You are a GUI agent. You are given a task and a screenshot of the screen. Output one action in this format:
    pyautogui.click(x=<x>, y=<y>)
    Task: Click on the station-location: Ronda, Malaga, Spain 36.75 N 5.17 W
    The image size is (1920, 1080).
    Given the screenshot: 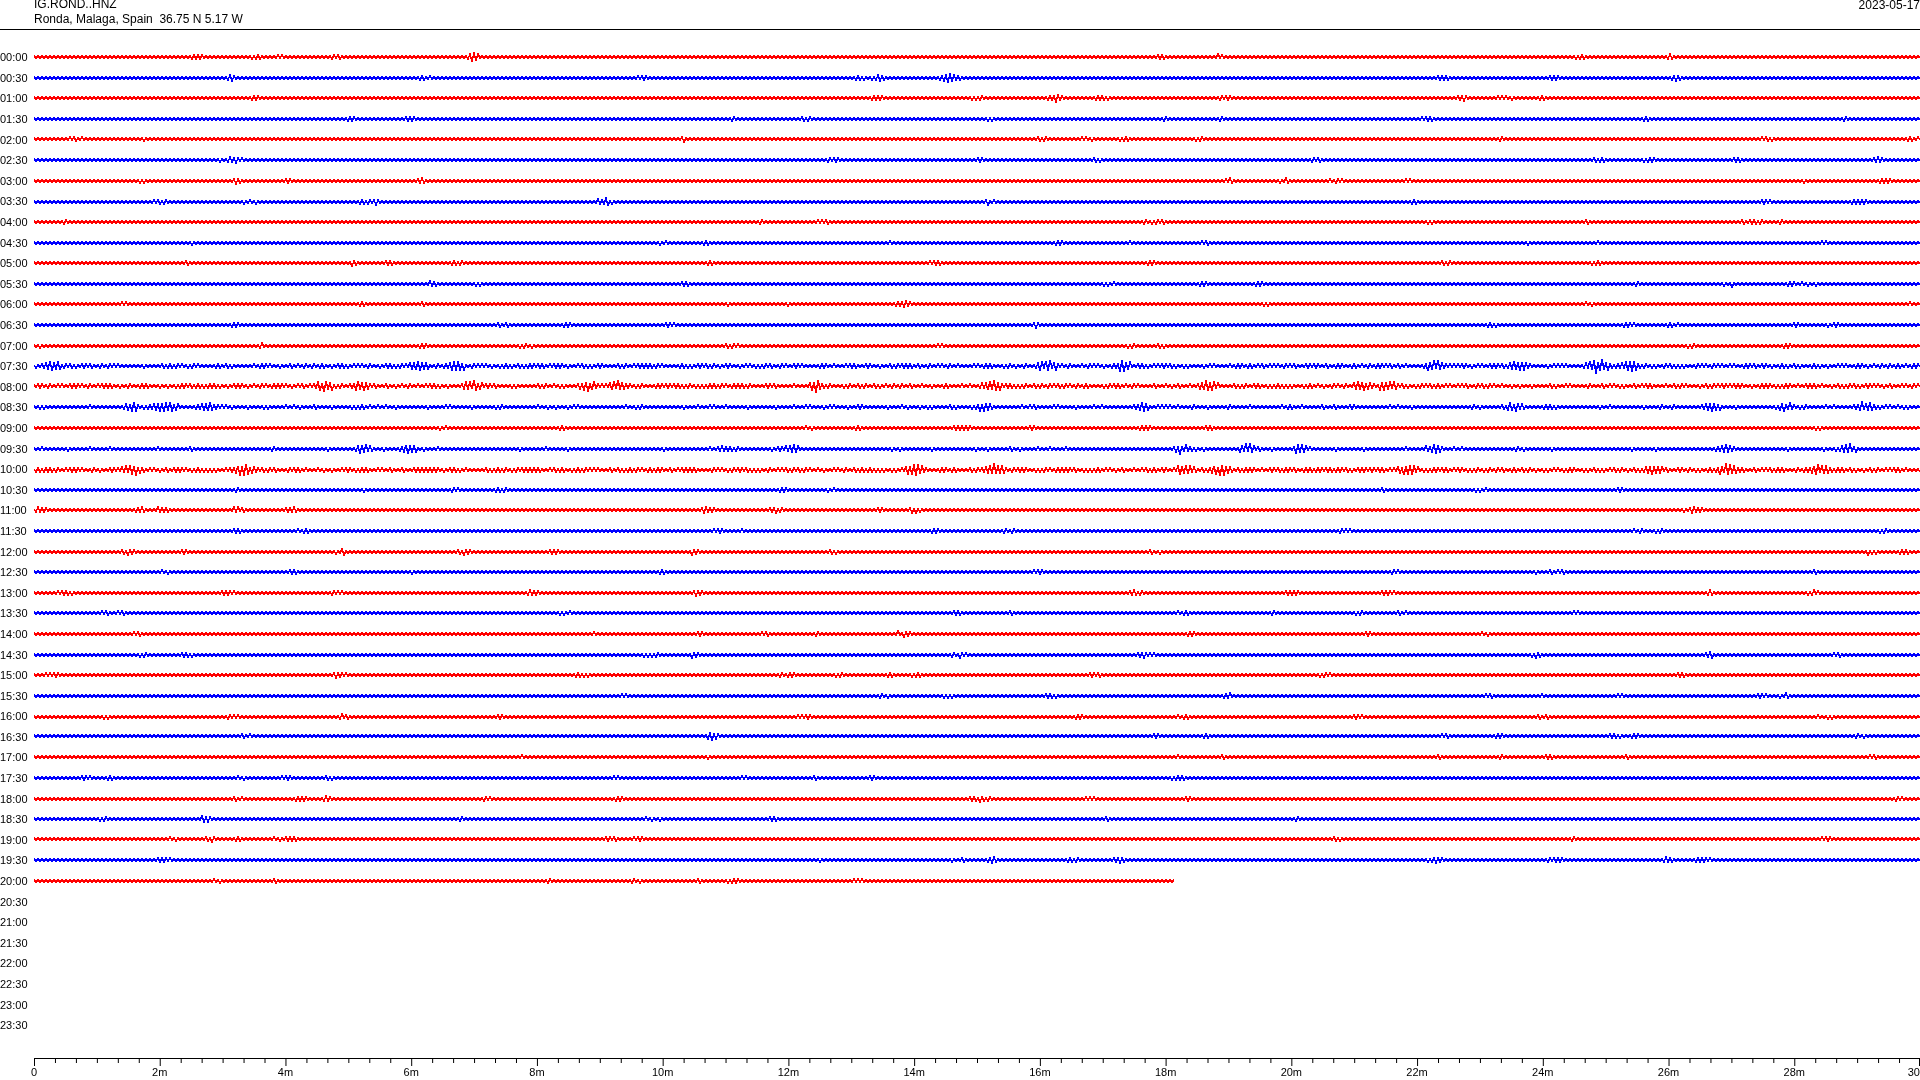 What is the action you would take?
    pyautogui.click(x=138, y=19)
    